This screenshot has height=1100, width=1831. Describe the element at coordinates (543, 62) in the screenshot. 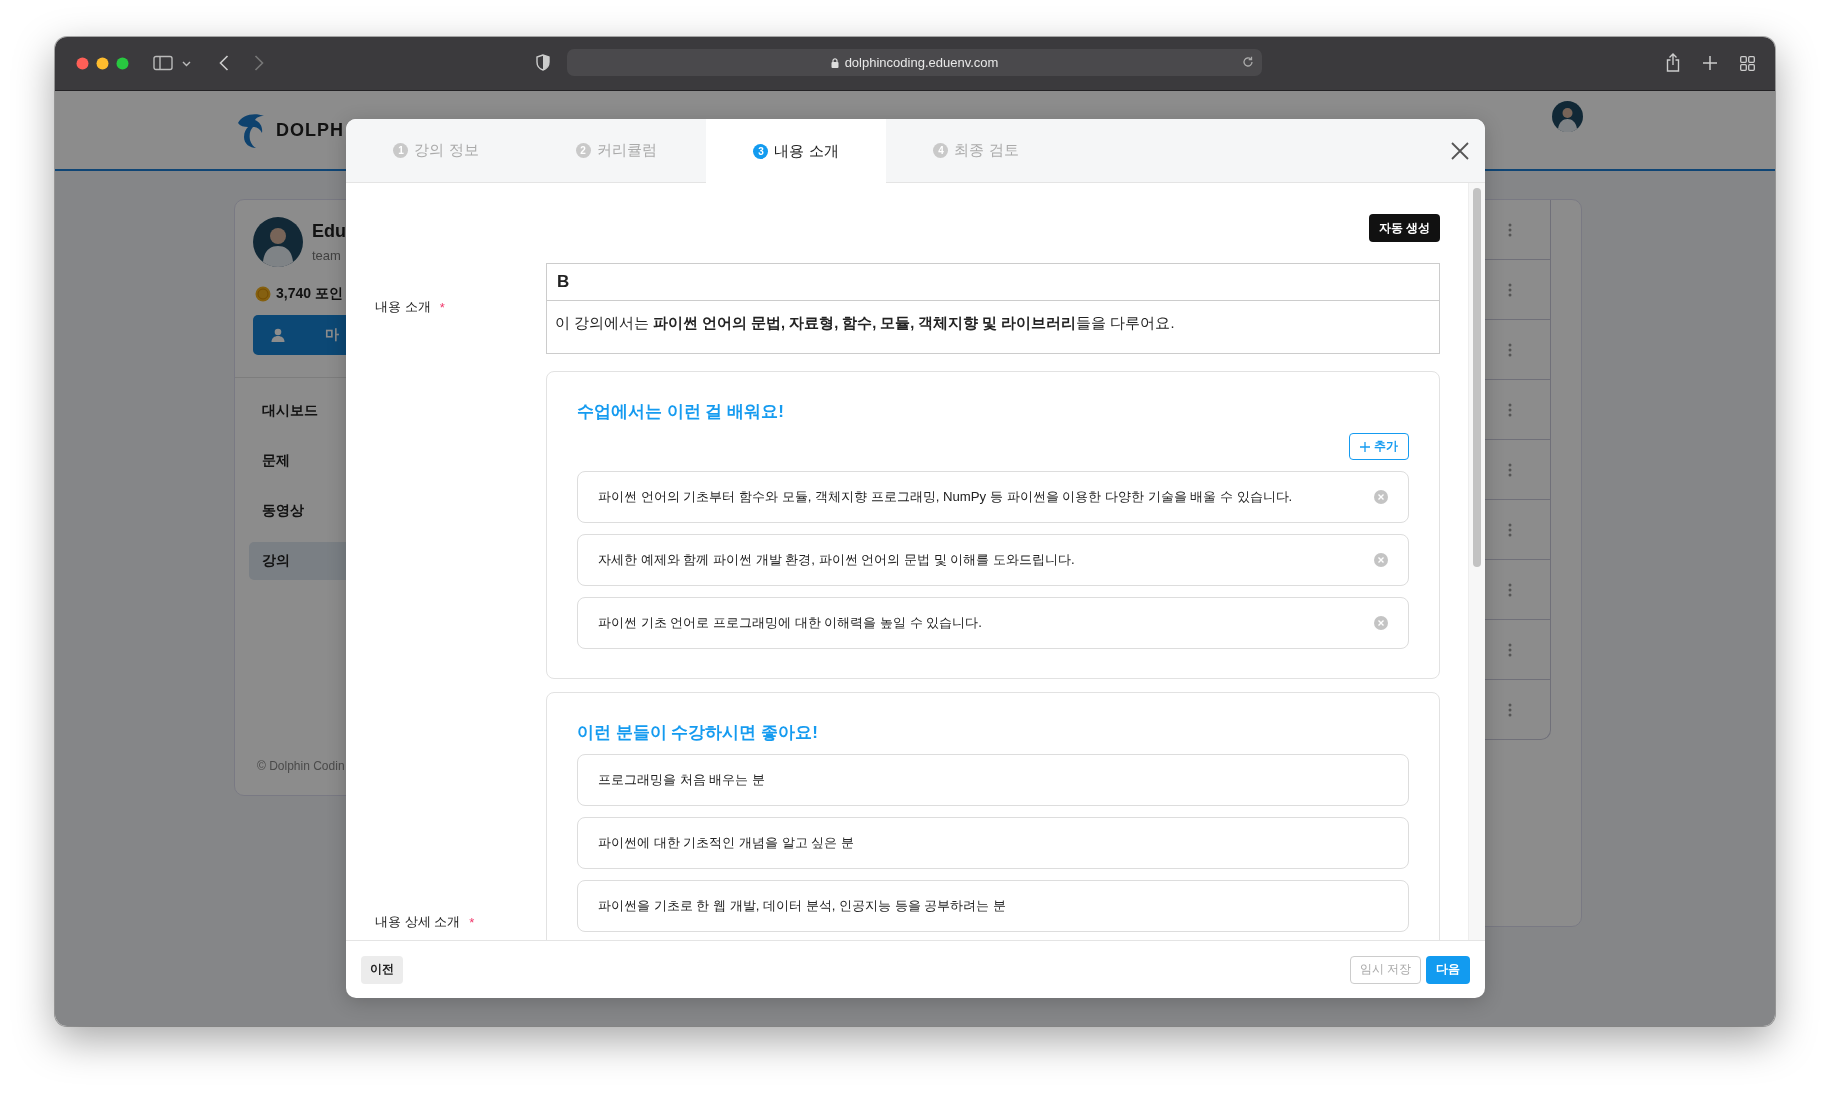

I see `shield-icon` at that location.